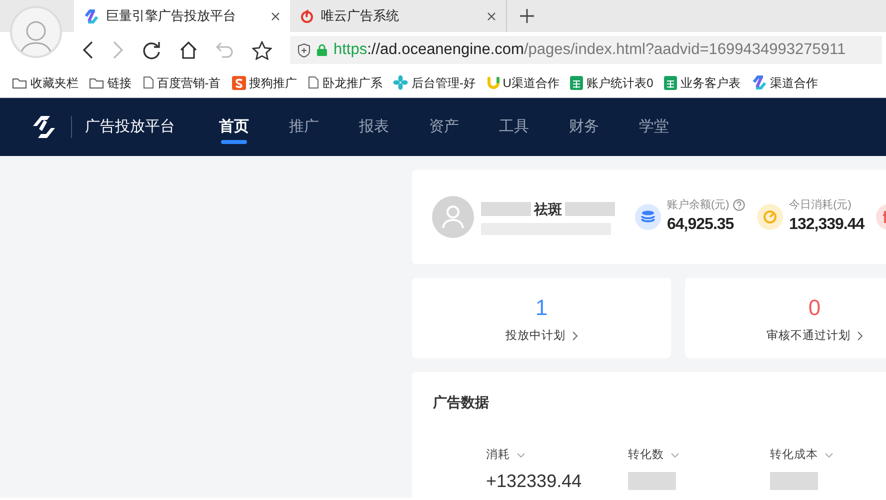  What do you see at coordinates (769, 217) in the screenshot?
I see `gauge-icon` at bounding box center [769, 217].